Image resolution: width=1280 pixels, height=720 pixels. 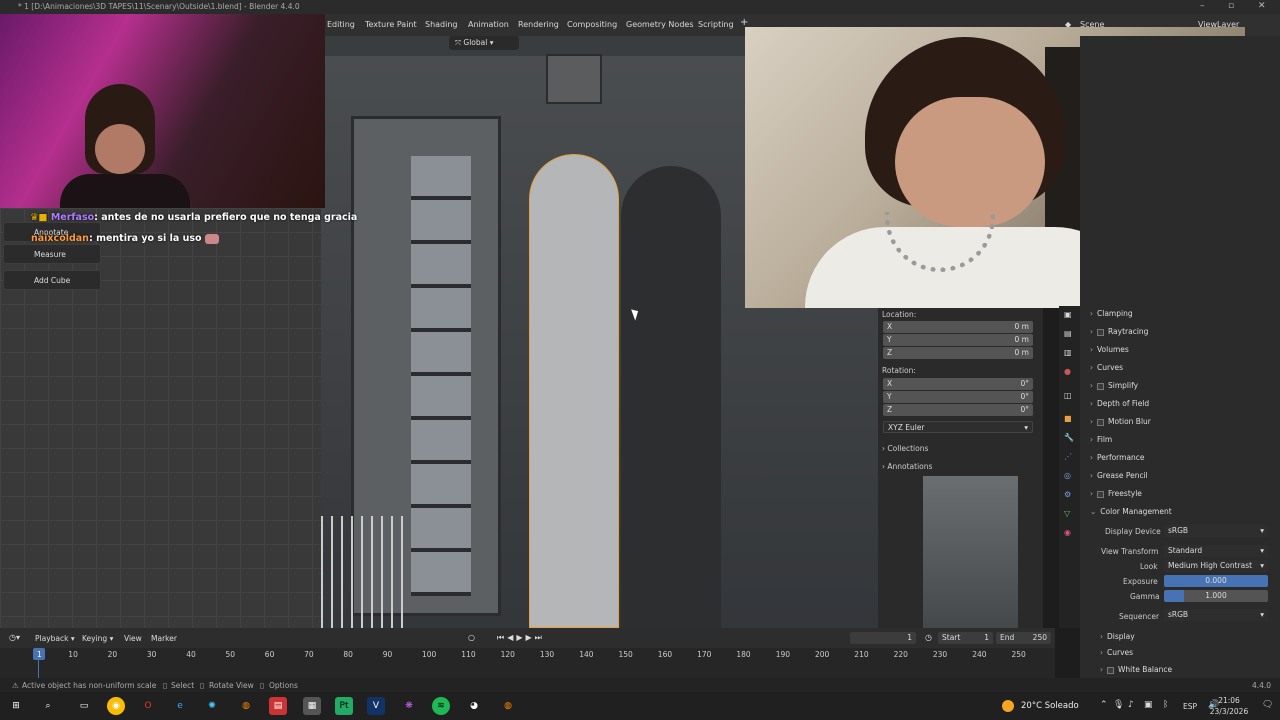 What do you see at coordinates (484, 43) in the screenshot?
I see `transform-orientation-dropdown: ⤧ Global ▾` at bounding box center [484, 43].